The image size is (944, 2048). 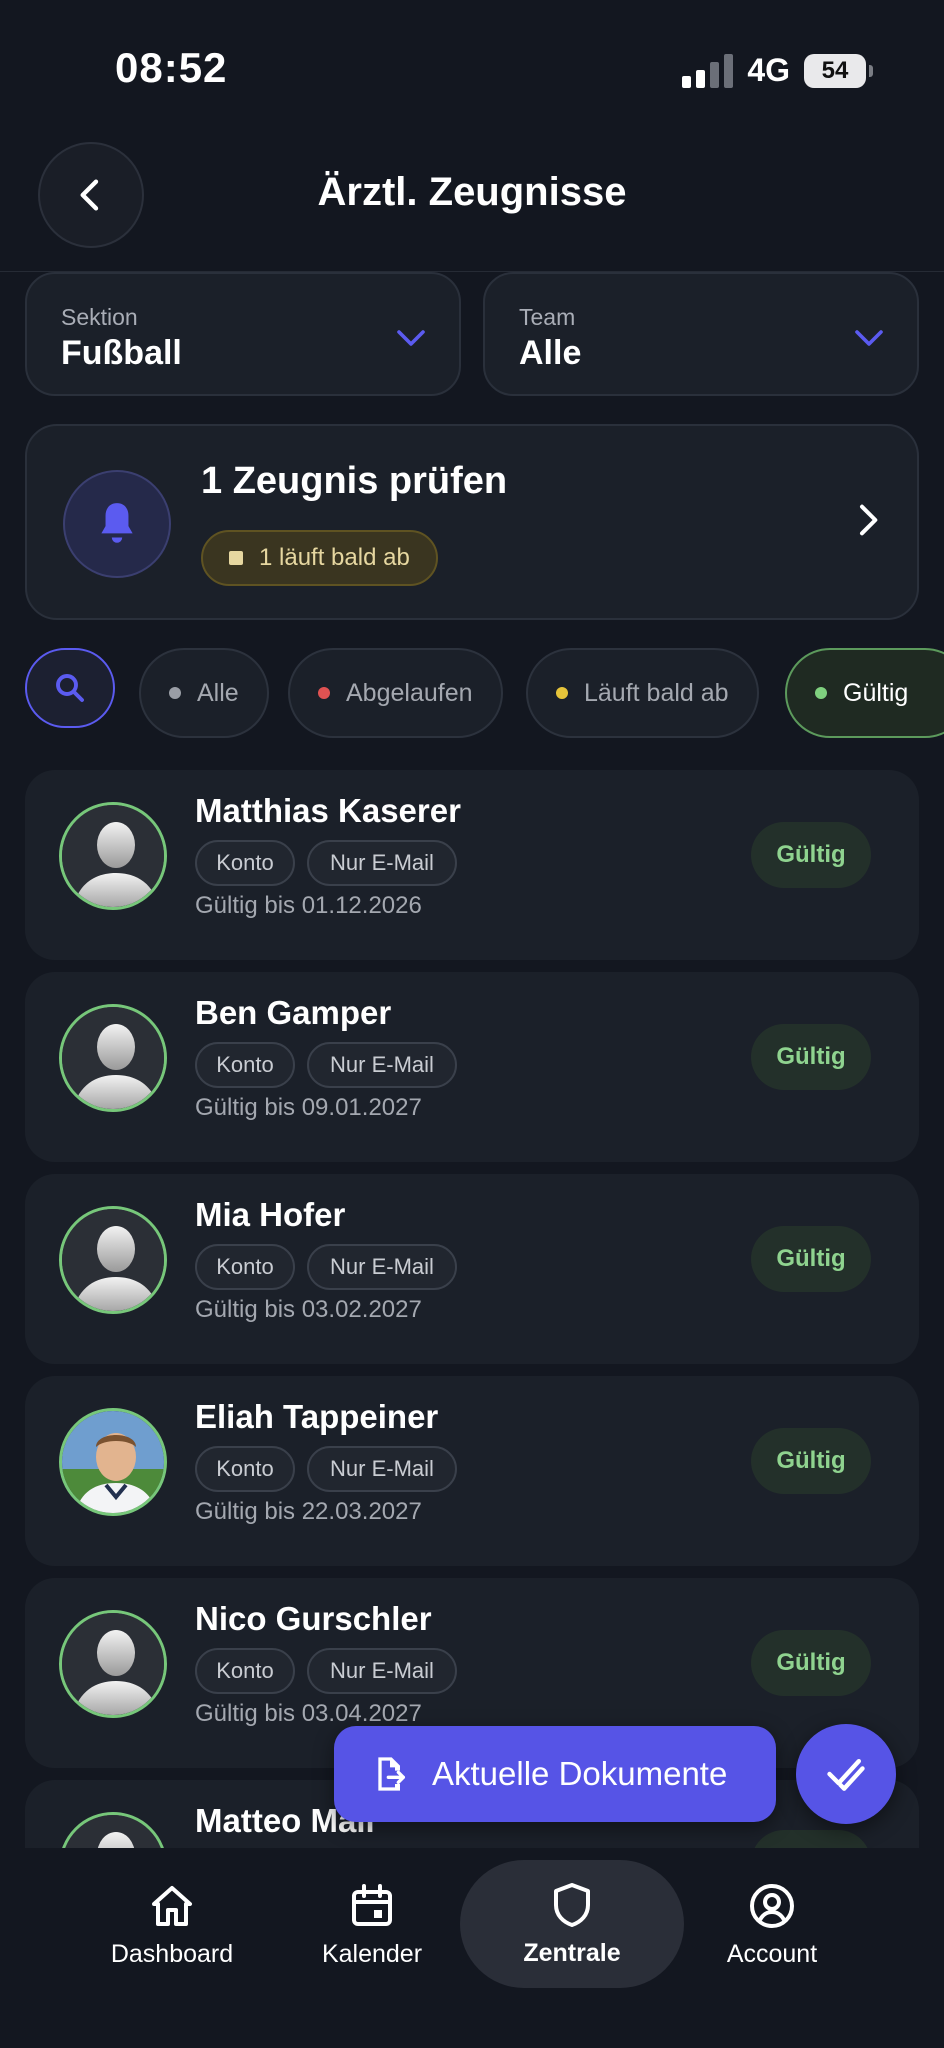 What do you see at coordinates (293, 1012) in the screenshot?
I see `person-name: Ben Gamper` at bounding box center [293, 1012].